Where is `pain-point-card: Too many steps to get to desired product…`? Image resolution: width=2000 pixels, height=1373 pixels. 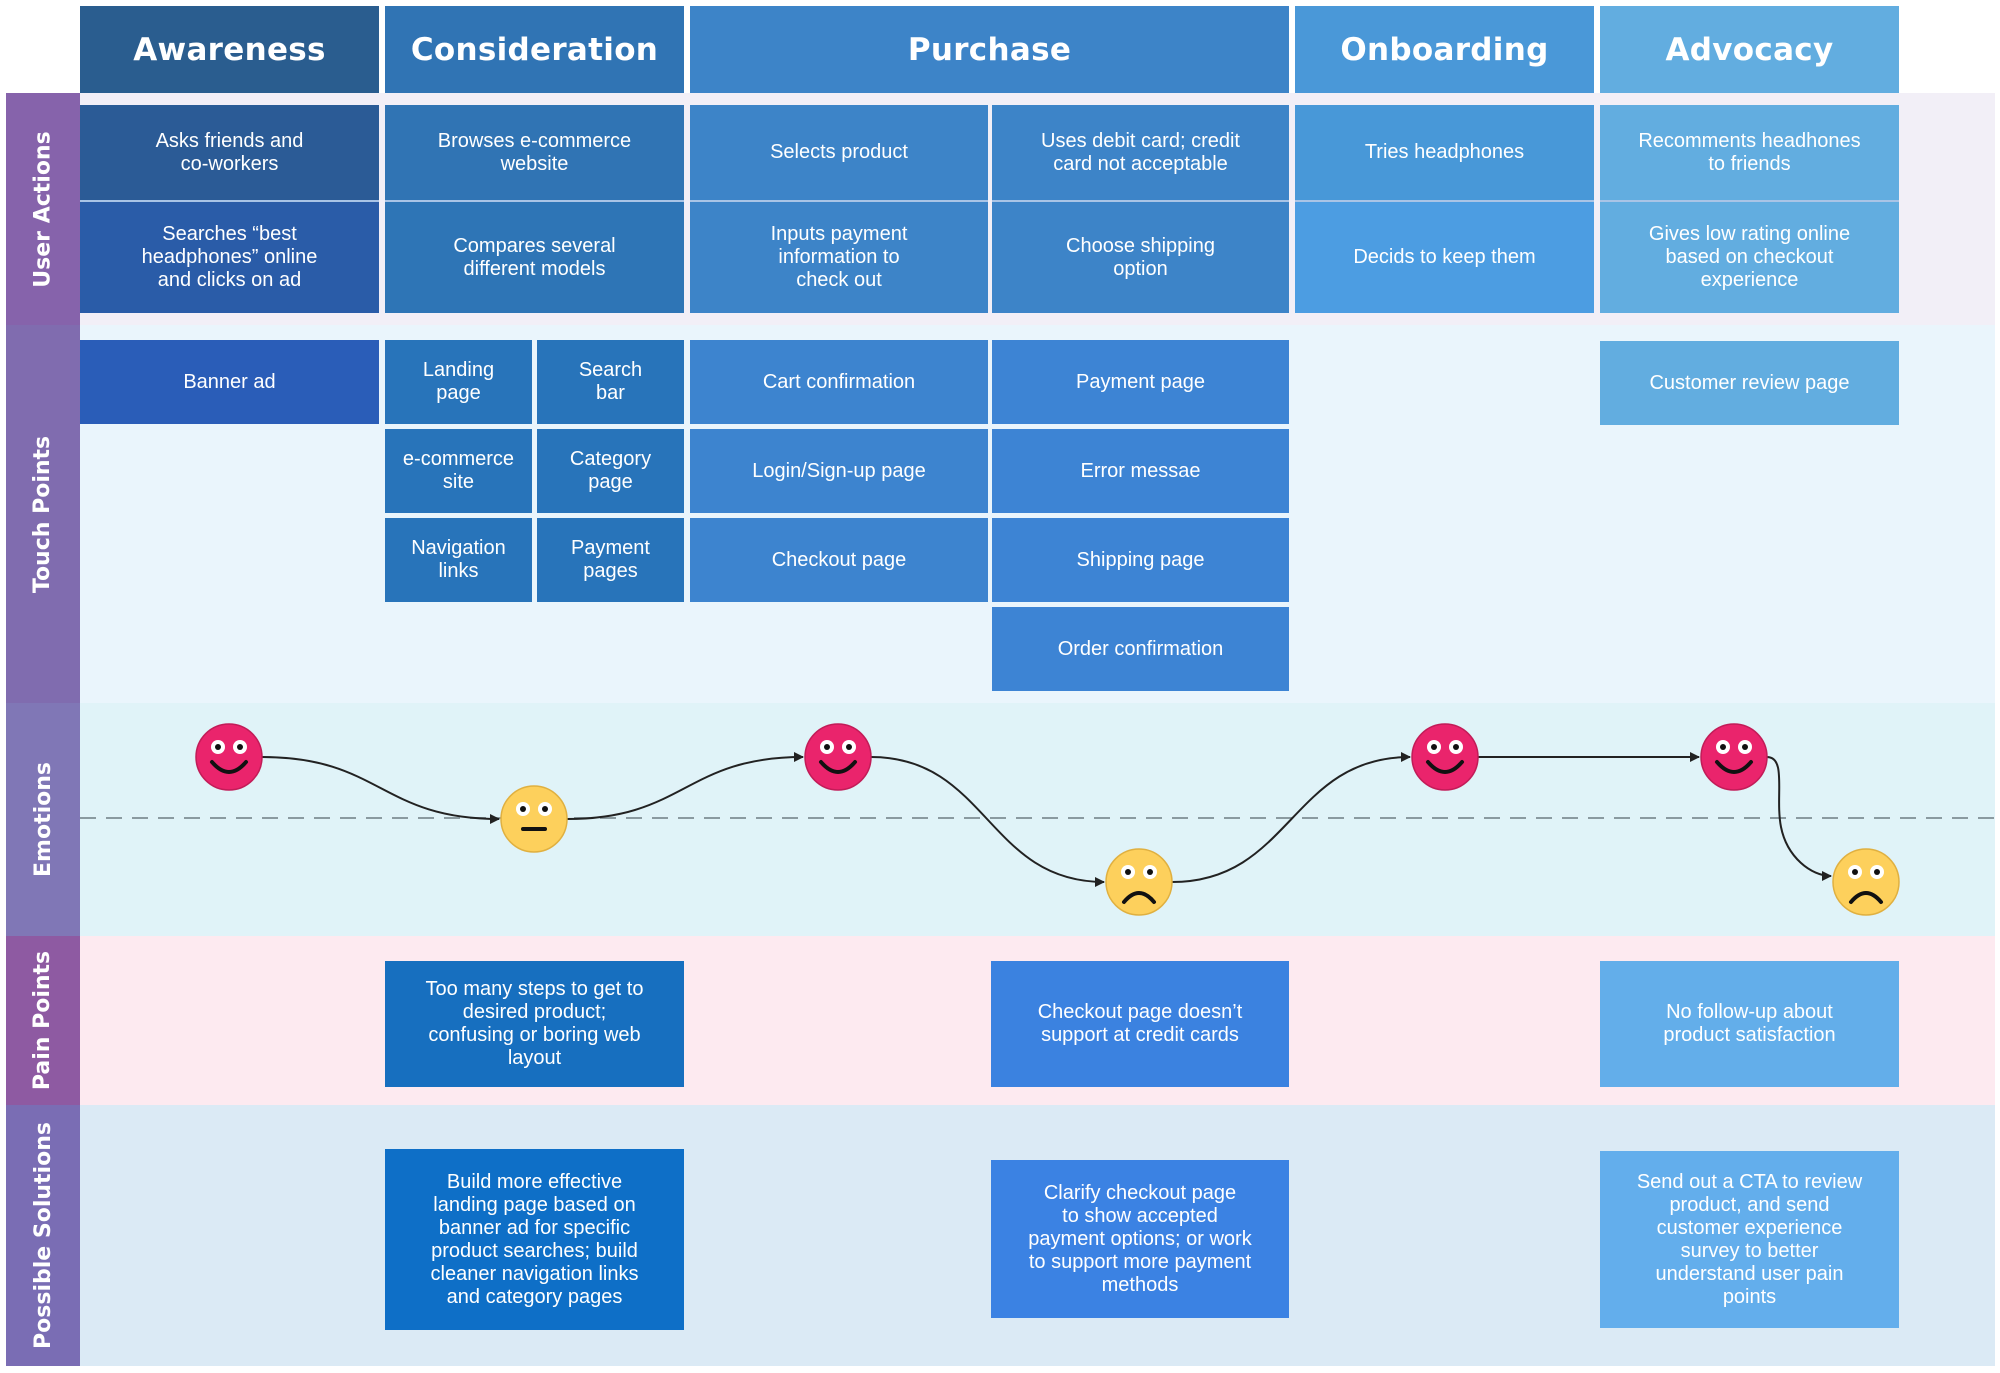
pain-point-card: Too many steps to get to desired product… is located at coordinates (534, 1024).